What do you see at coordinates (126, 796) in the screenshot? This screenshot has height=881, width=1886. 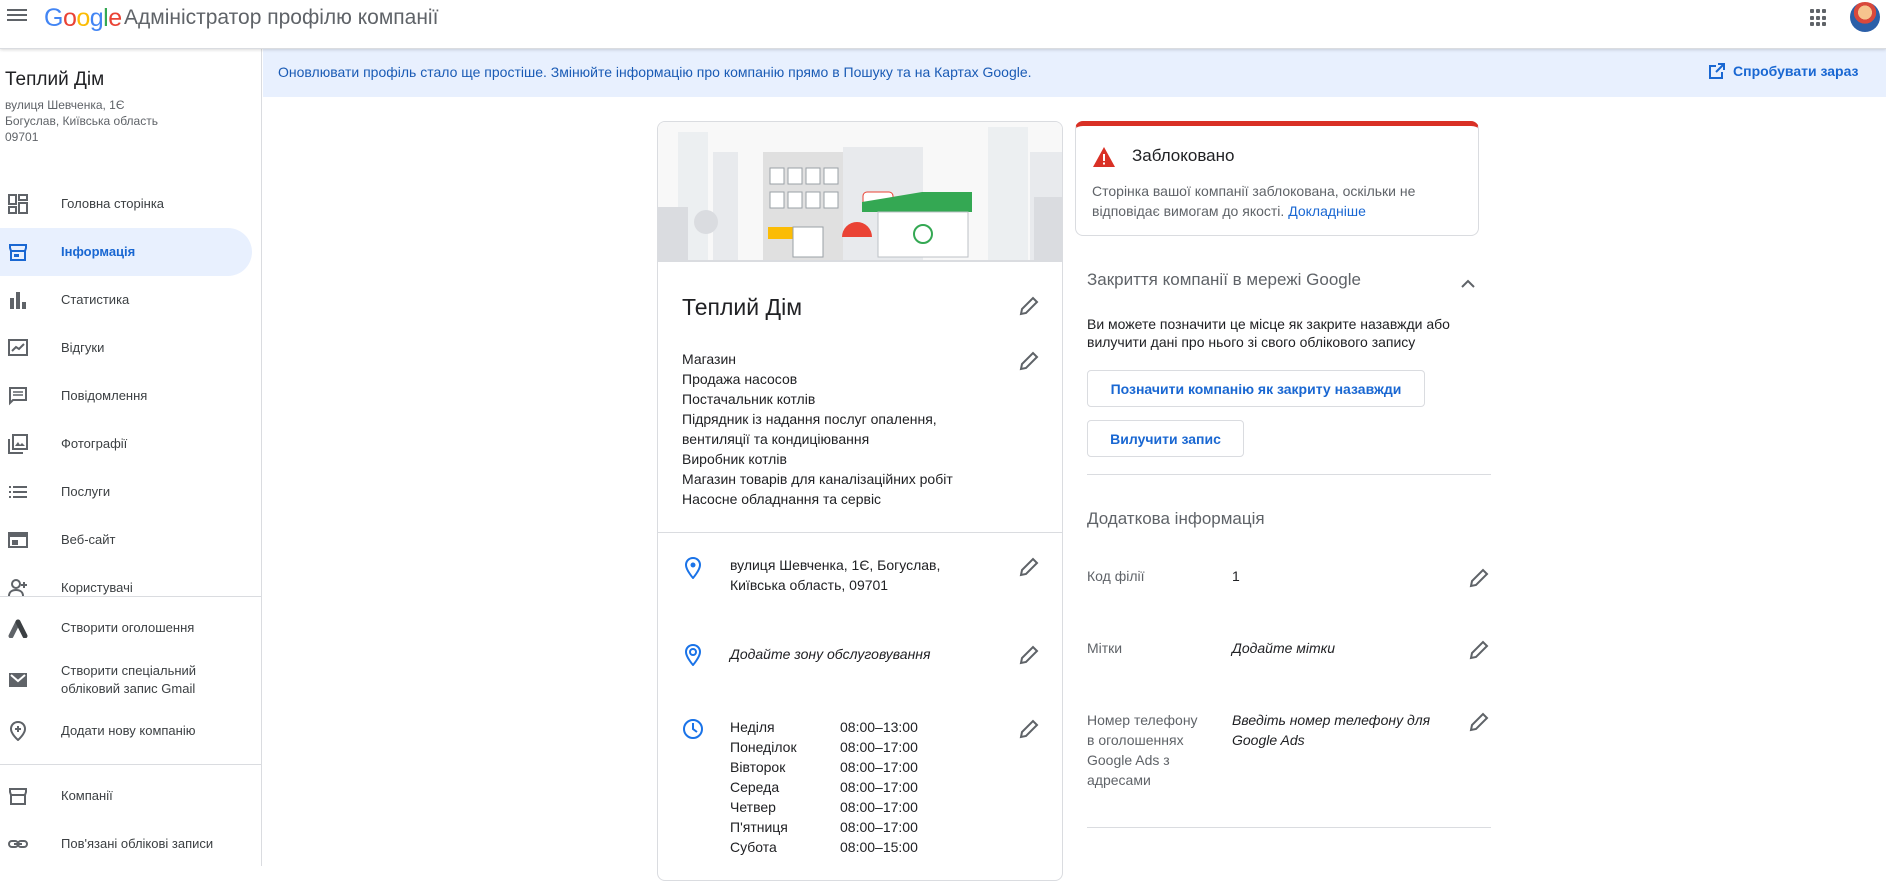 I see `sidebar-item-businesses: Компанії` at bounding box center [126, 796].